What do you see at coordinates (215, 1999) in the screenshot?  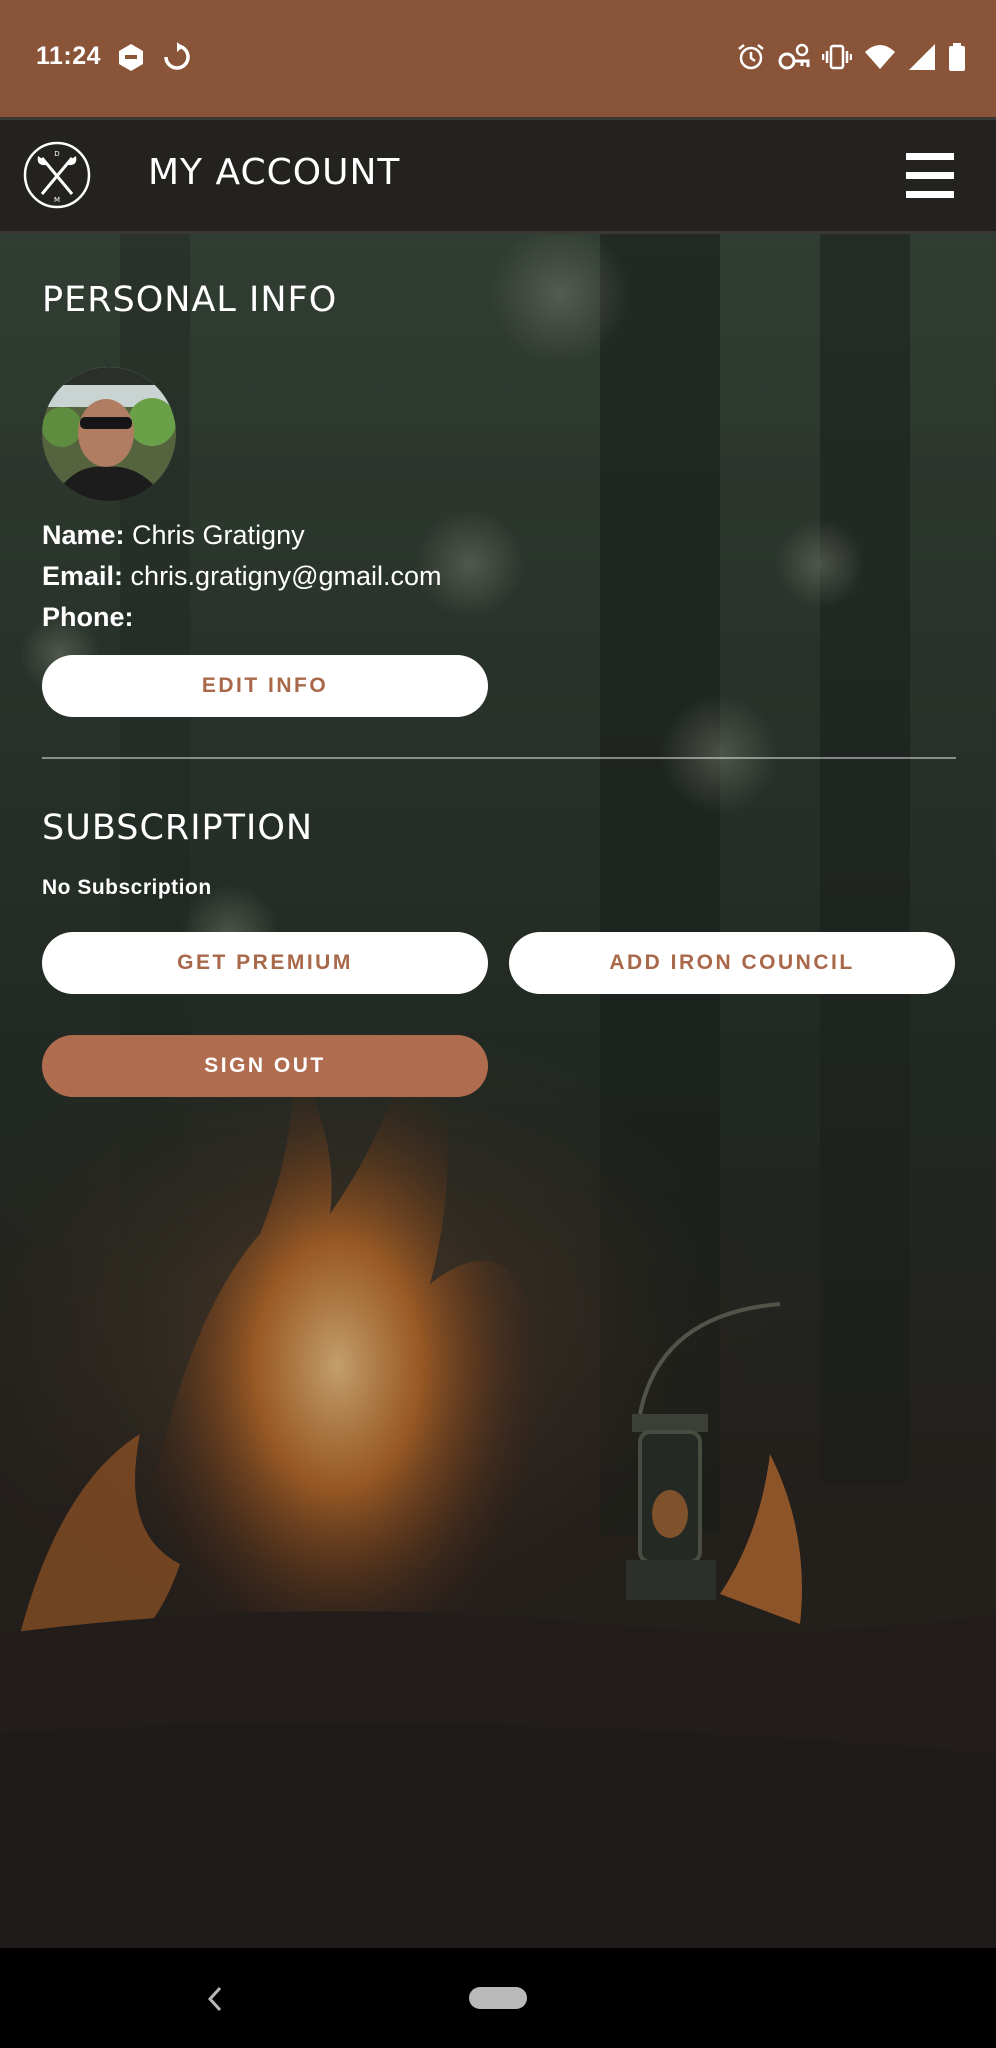 I see `back-icon` at bounding box center [215, 1999].